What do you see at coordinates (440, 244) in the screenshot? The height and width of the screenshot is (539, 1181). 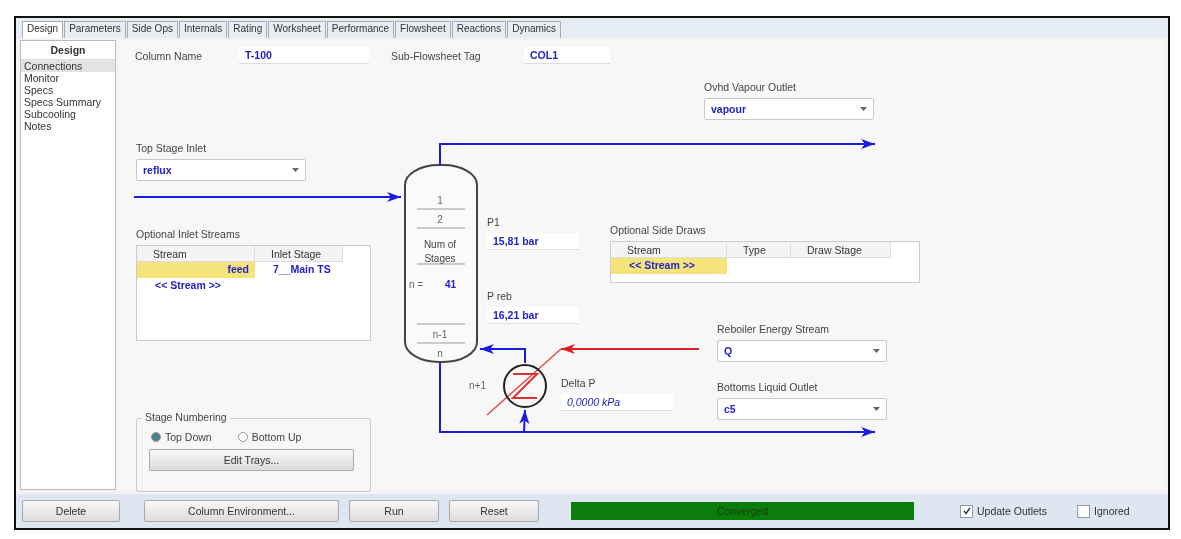 I see `stages-label: Num of` at bounding box center [440, 244].